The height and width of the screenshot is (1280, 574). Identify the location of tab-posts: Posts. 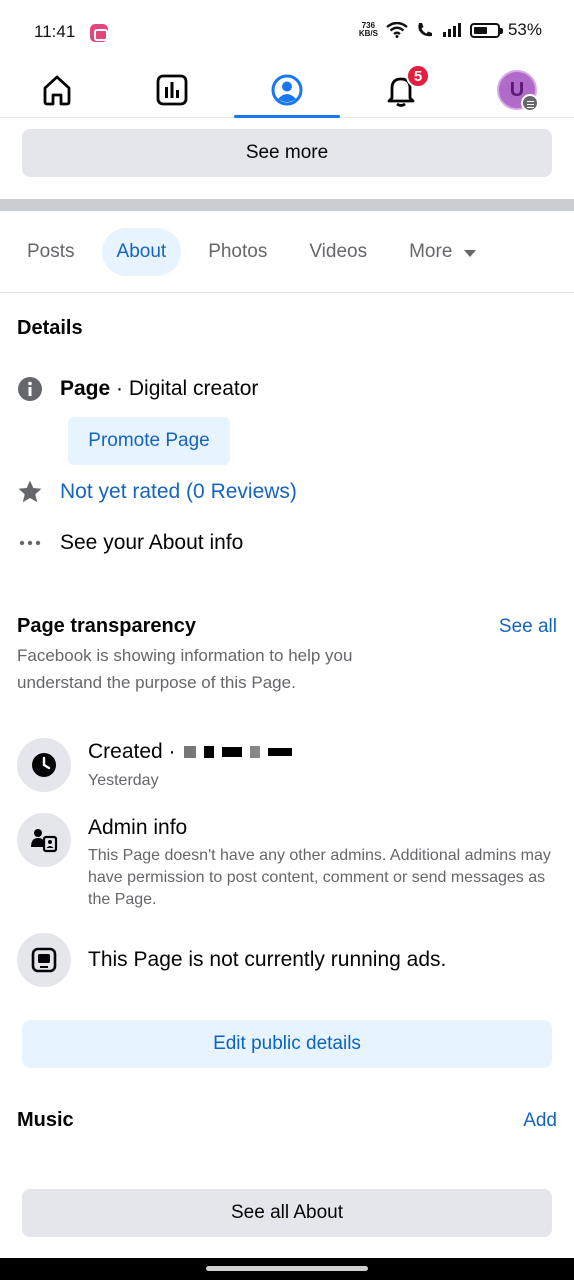
(51, 252).